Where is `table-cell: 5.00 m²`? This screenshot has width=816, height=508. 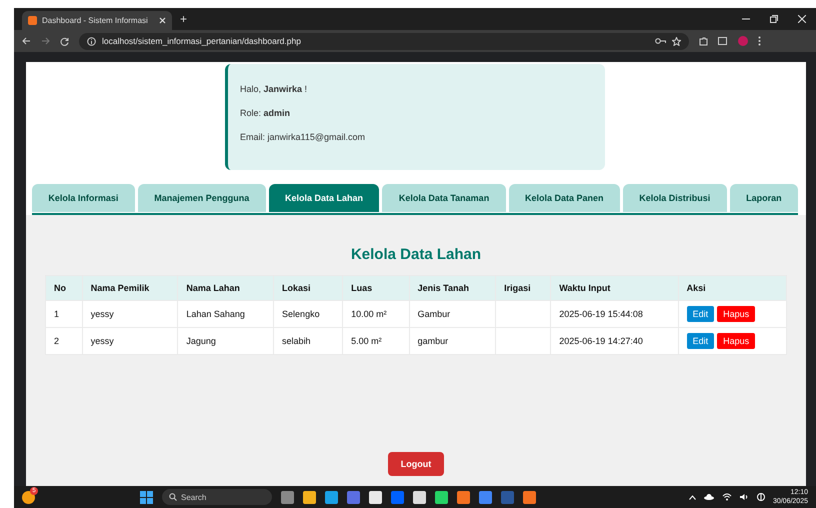
table-cell: 5.00 m² is located at coordinates (376, 341).